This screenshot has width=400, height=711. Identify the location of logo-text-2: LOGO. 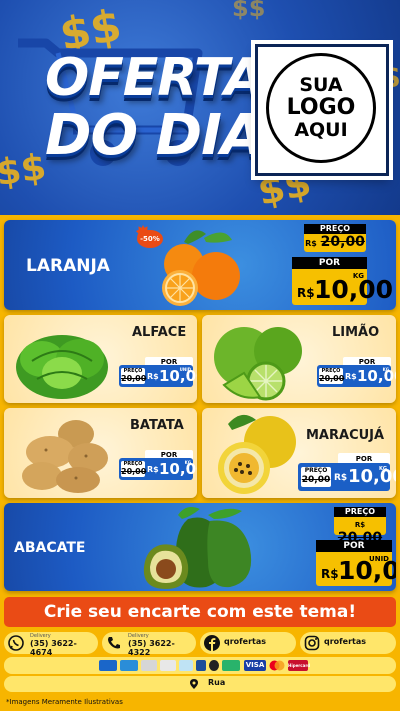
(321, 107).